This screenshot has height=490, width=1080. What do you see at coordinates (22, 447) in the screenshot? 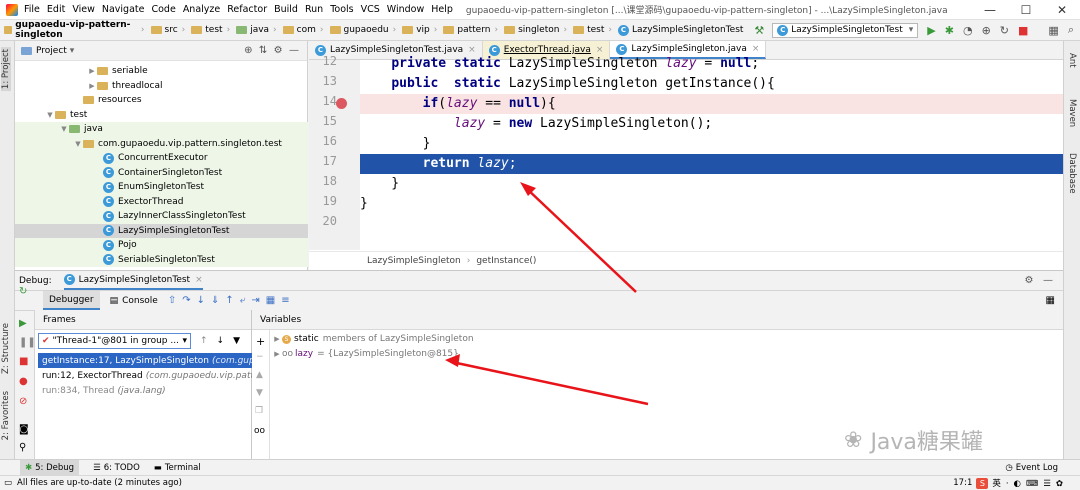
I see `pin-icon: ⚲` at bounding box center [22, 447].